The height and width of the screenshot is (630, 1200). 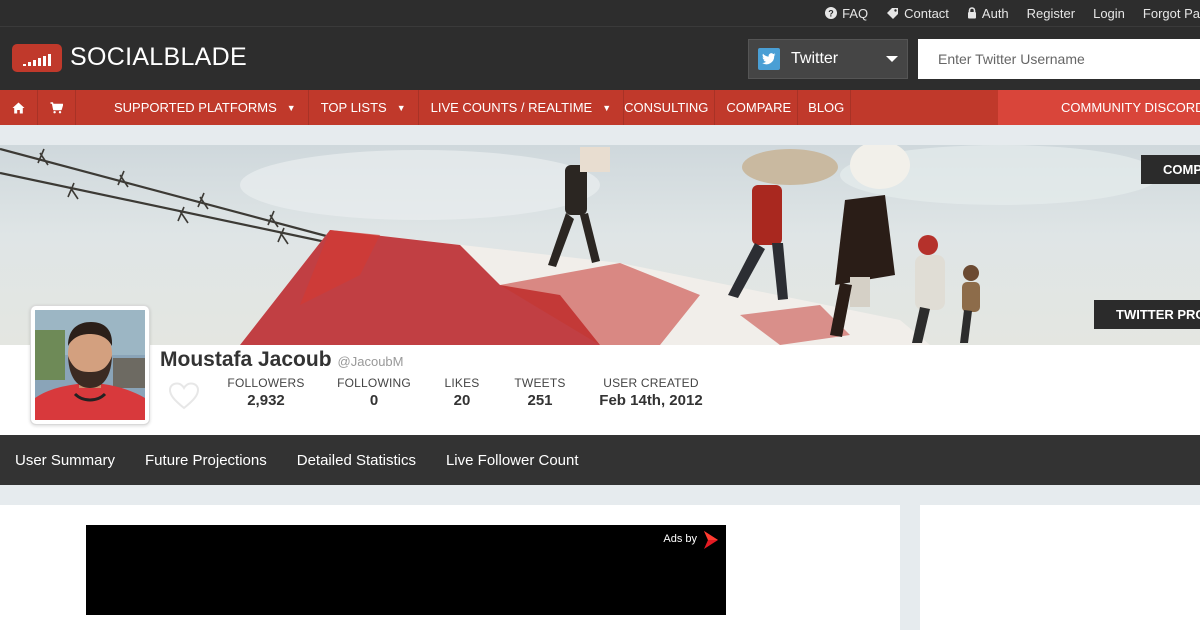 I want to click on login-link: Login, so click(x=1109, y=13).